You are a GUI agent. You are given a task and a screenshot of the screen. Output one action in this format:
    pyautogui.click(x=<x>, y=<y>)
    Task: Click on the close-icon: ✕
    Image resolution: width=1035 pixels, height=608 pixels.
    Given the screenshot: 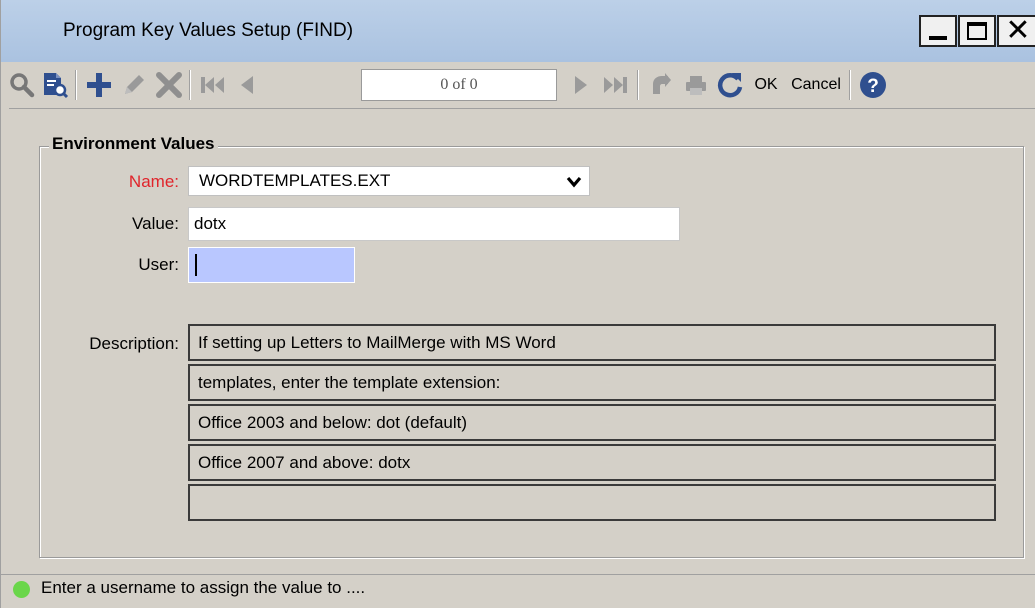 What is the action you would take?
    pyautogui.click(x=1018, y=30)
    